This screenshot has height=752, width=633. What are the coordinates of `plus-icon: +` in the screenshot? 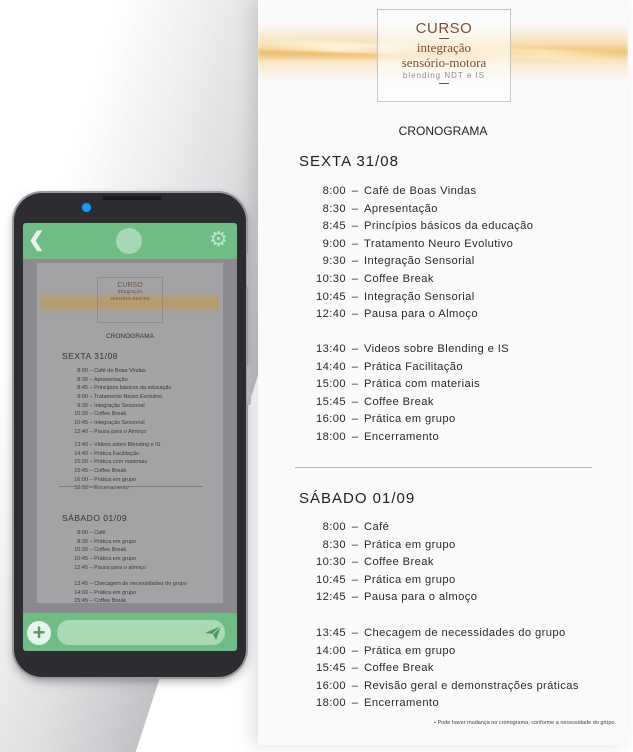 It's located at (39, 633).